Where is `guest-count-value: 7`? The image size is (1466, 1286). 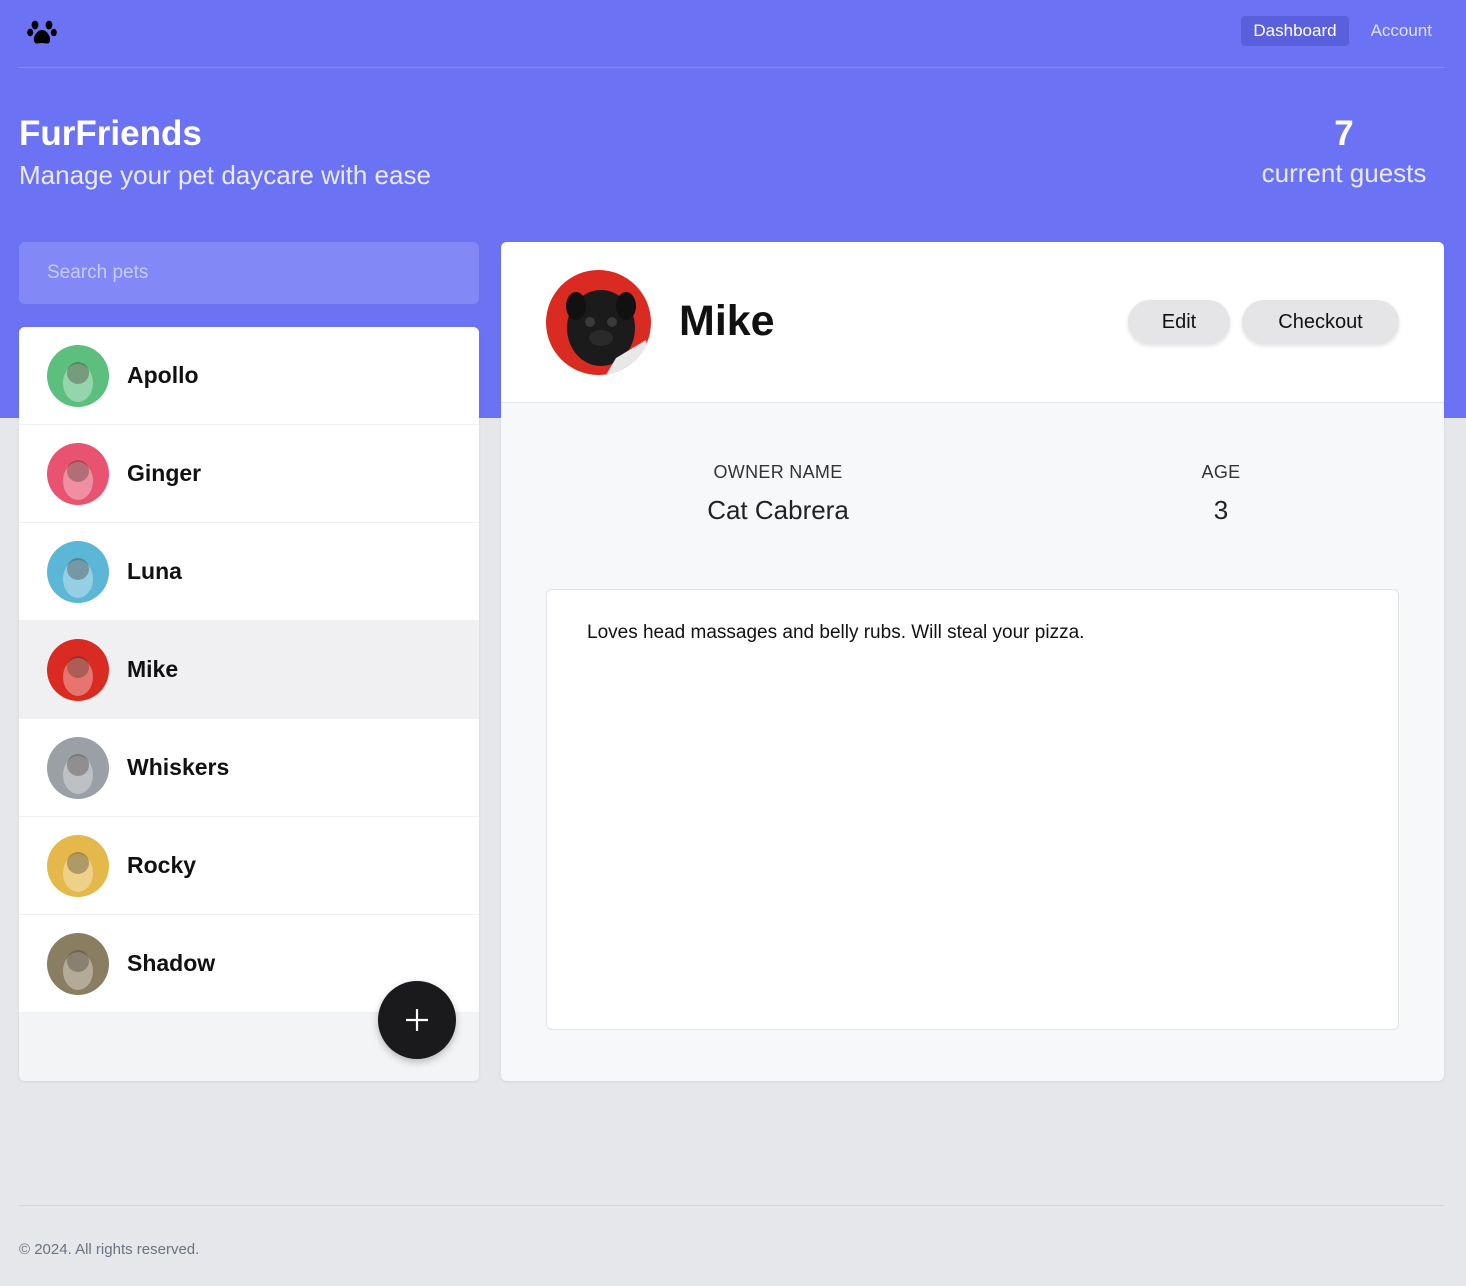
guest-count-value: 7 is located at coordinates (1344, 133).